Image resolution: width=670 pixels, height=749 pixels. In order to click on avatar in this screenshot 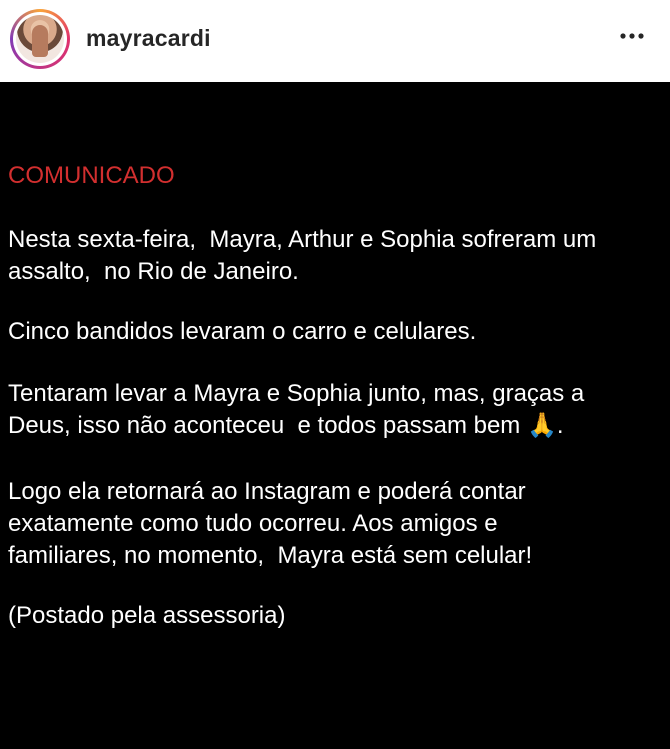, I will do `click(40, 39)`.